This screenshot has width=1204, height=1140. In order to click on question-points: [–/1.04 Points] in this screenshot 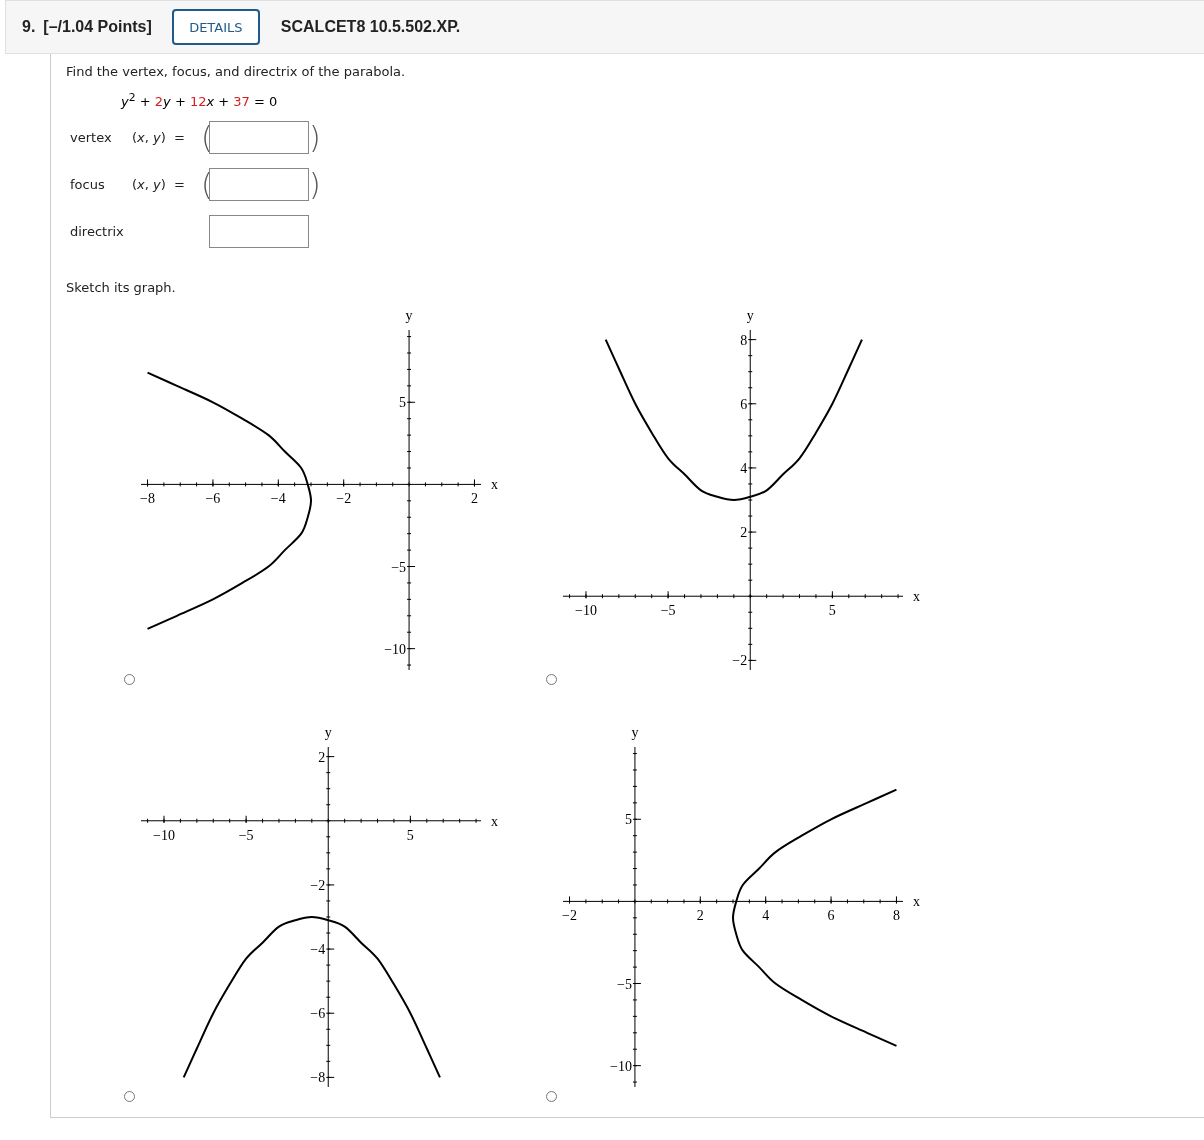, I will do `click(97, 27)`.